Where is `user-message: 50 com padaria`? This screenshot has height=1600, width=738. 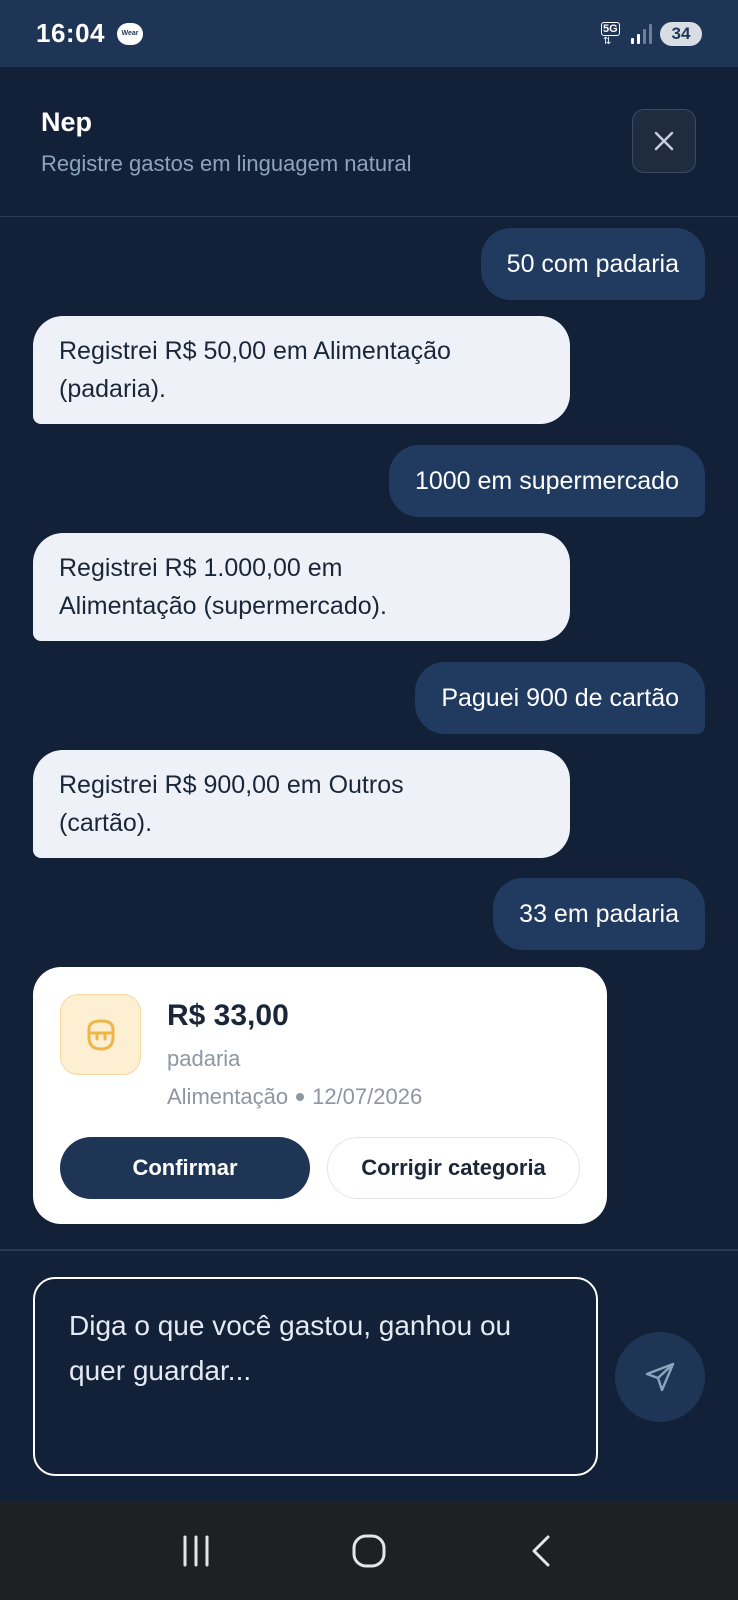
user-message: 50 com padaria is located at coordinates (592, 264).